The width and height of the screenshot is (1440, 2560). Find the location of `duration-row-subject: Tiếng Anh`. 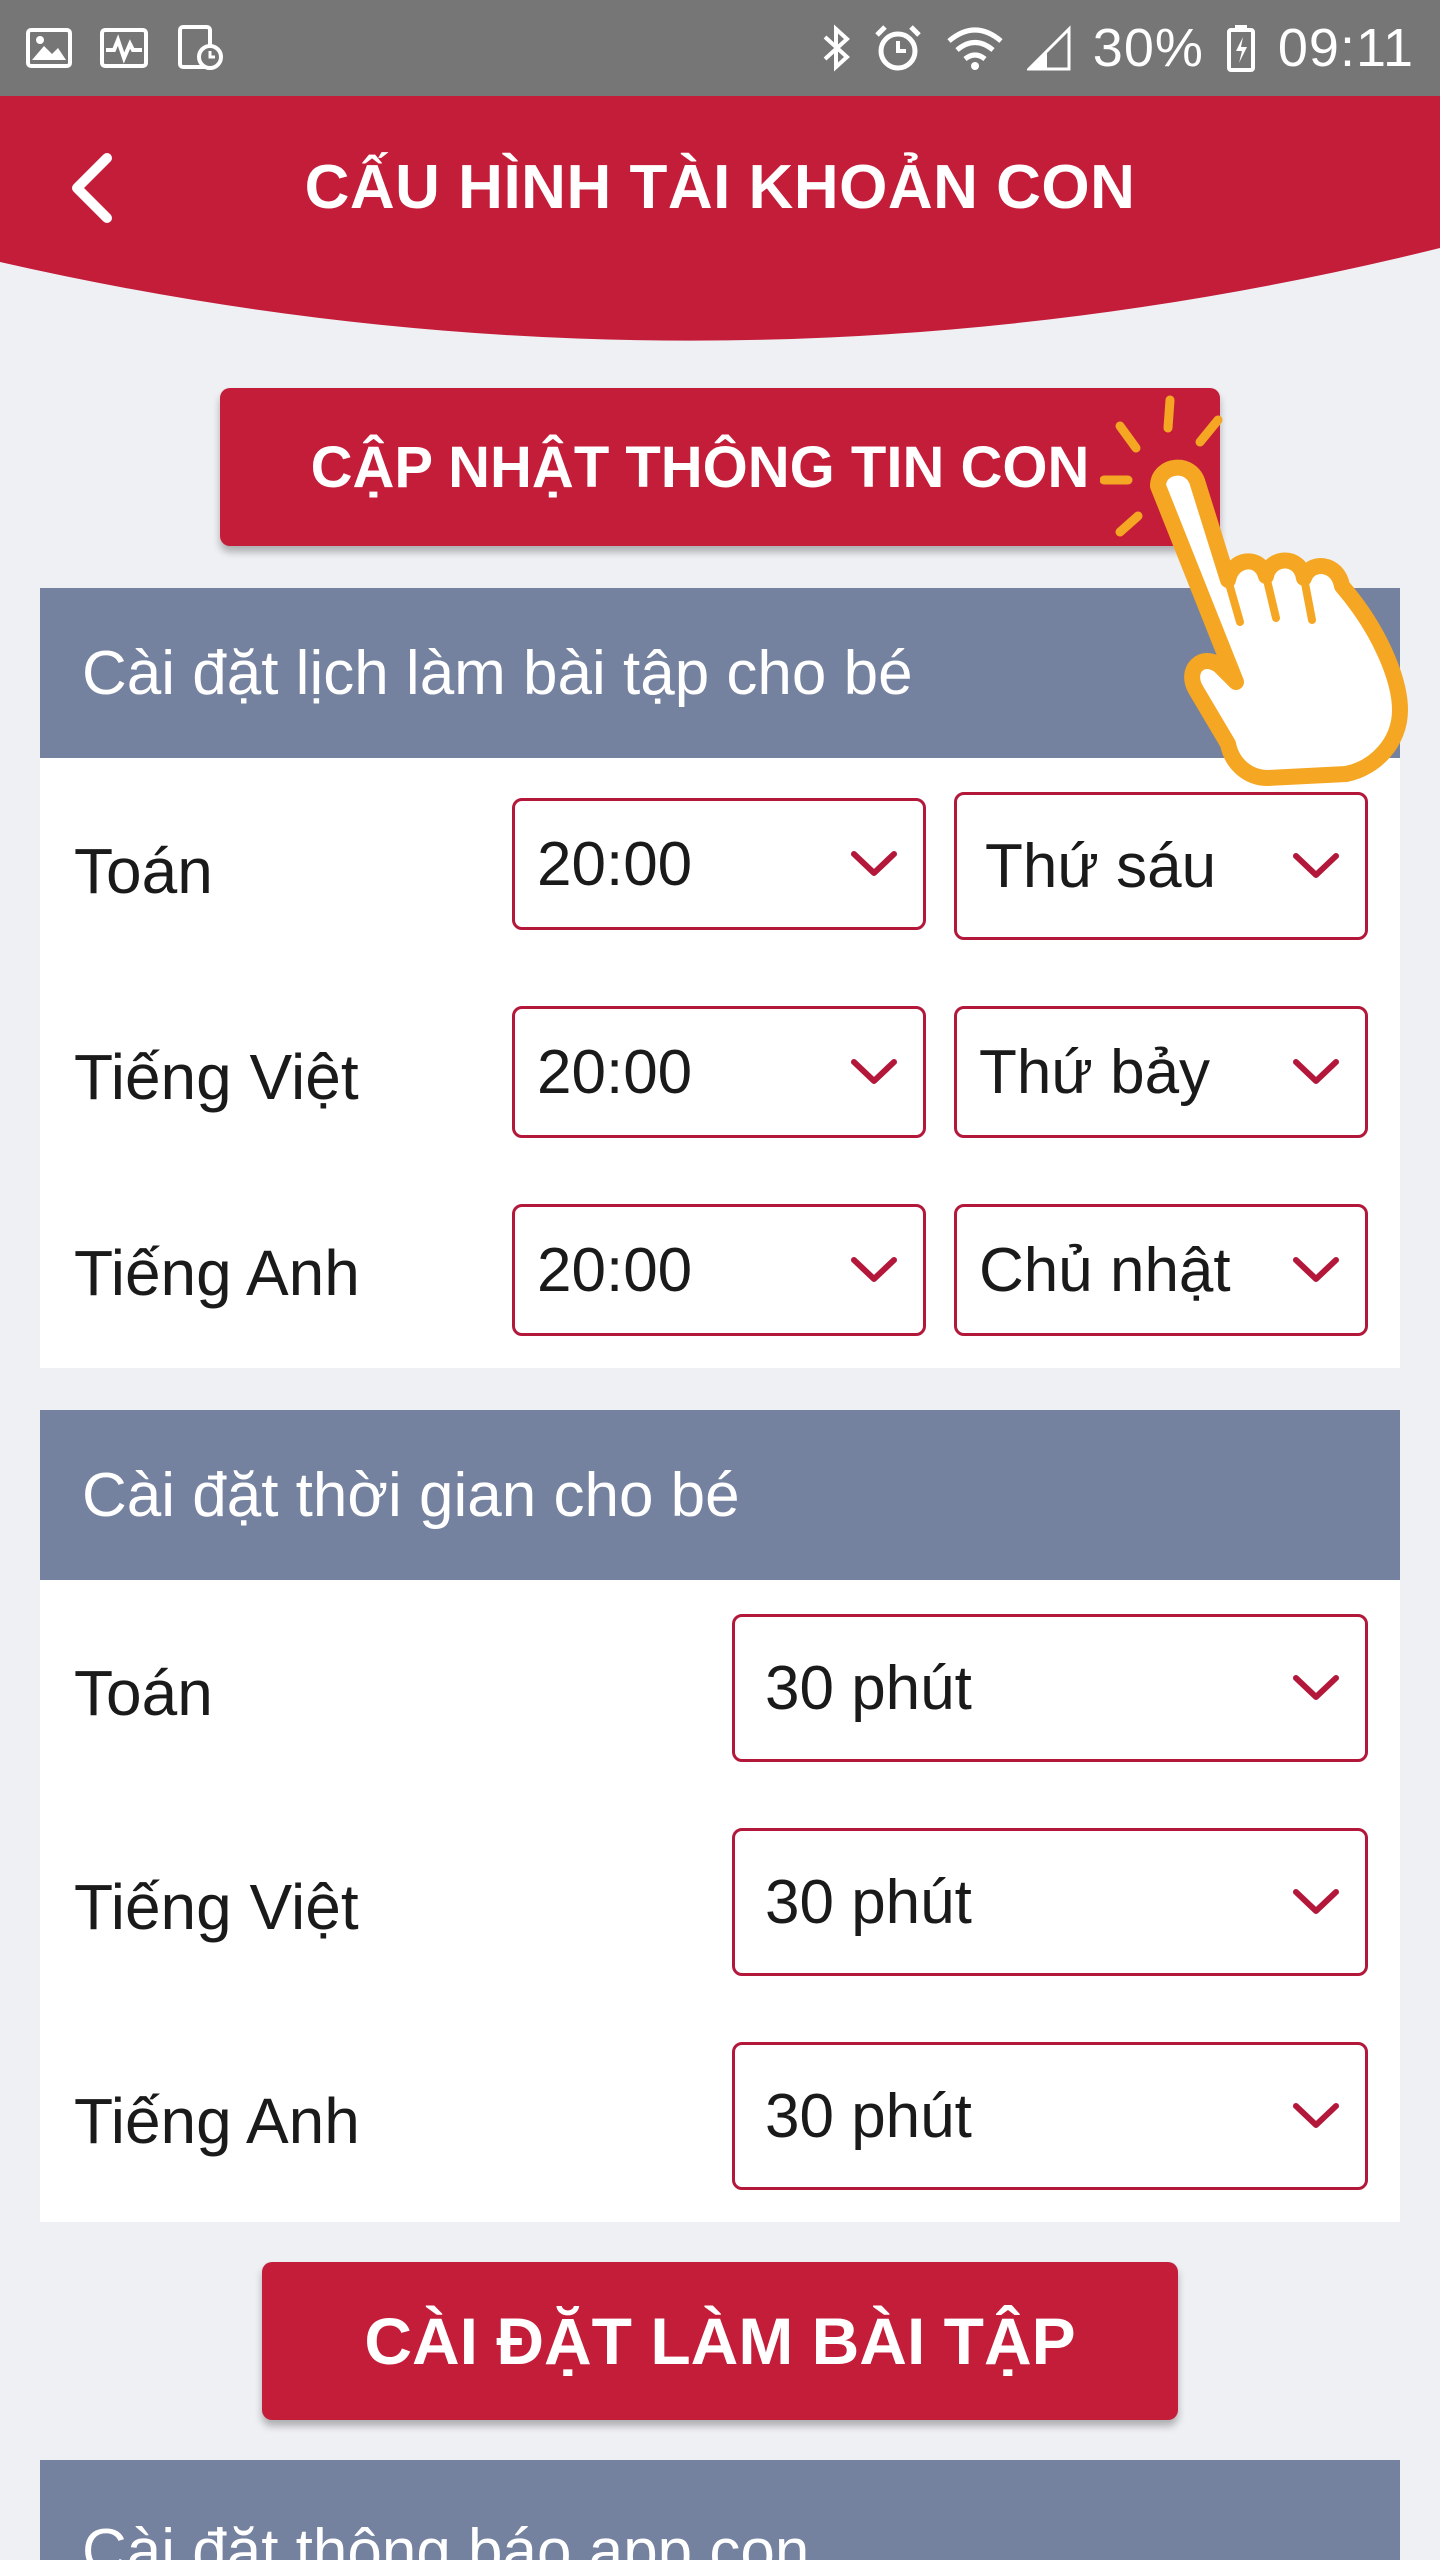

duration-row-subject: Tiếng Anh is located at coordinates (217, 2121).